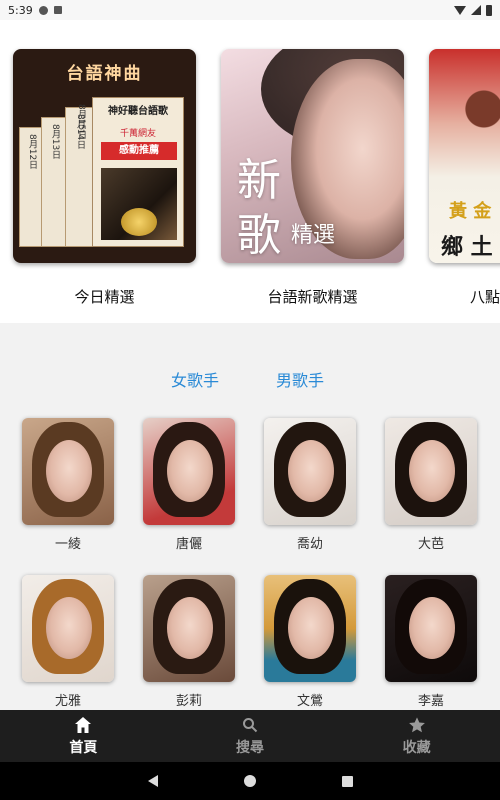 This screenshot has width=500, height=800. What do you see at coordinates (476, 10) in the screenshot?
I see `signal-icon` at bounding box center [476, 10].